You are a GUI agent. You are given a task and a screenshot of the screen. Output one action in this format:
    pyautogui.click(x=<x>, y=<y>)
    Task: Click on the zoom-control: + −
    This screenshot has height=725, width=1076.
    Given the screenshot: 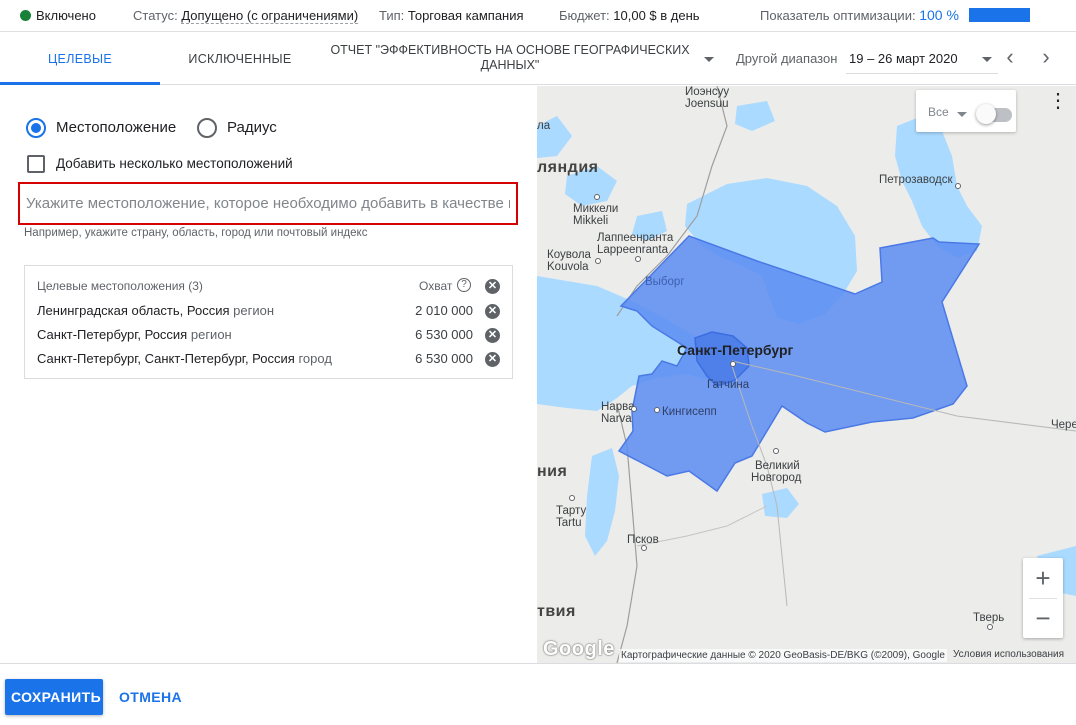 What is the action you would take?
    pyautogui.click(x=1043, y=598)
    